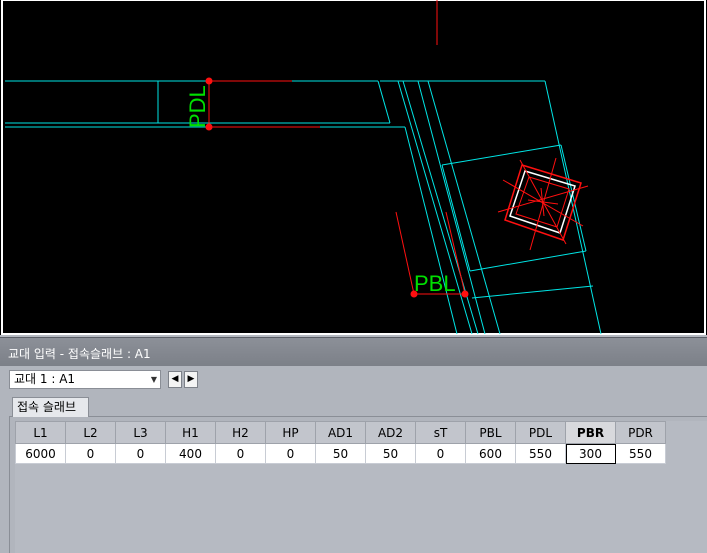 This screenshot has width=707, height=553. What do you see at coordinates (40, 453) in the screenshot?
I see `table-cell: 6000` at bounding box center [40, 453].